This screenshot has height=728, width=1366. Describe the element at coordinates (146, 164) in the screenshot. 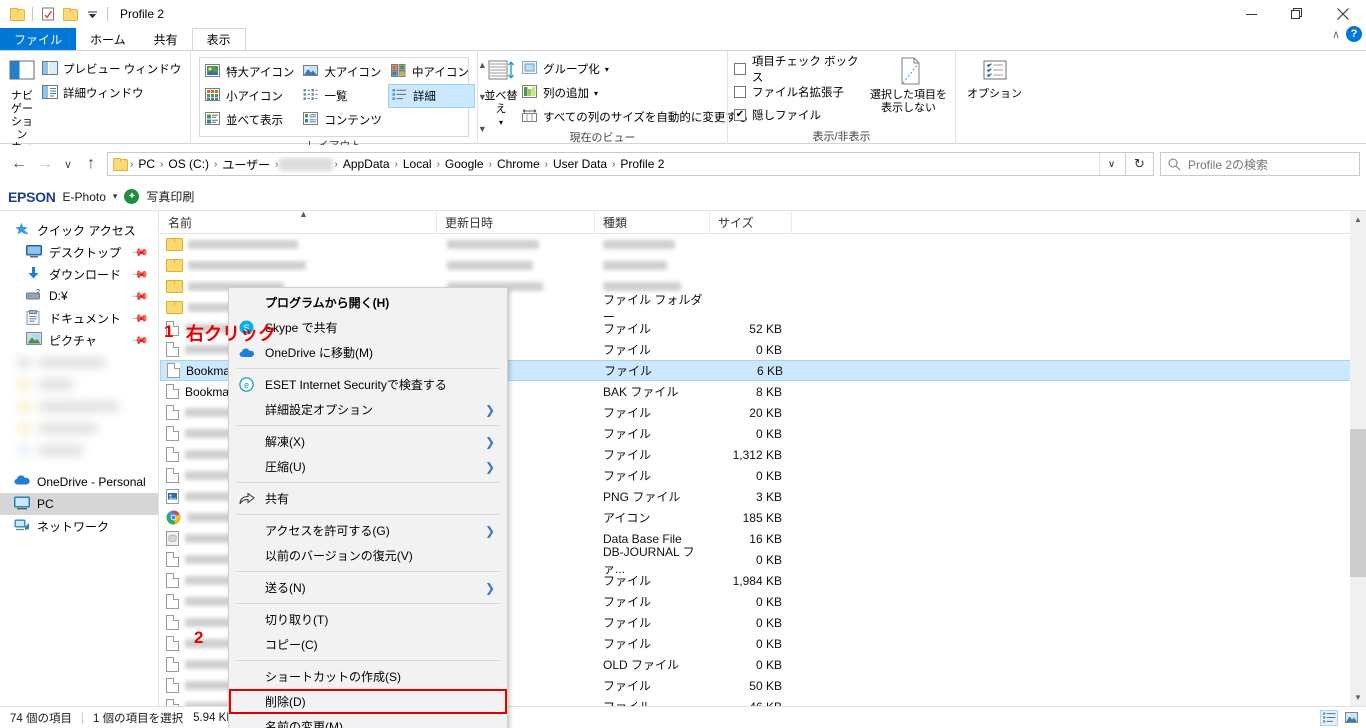

I see `breadcrumb-pc: PC` at that location.